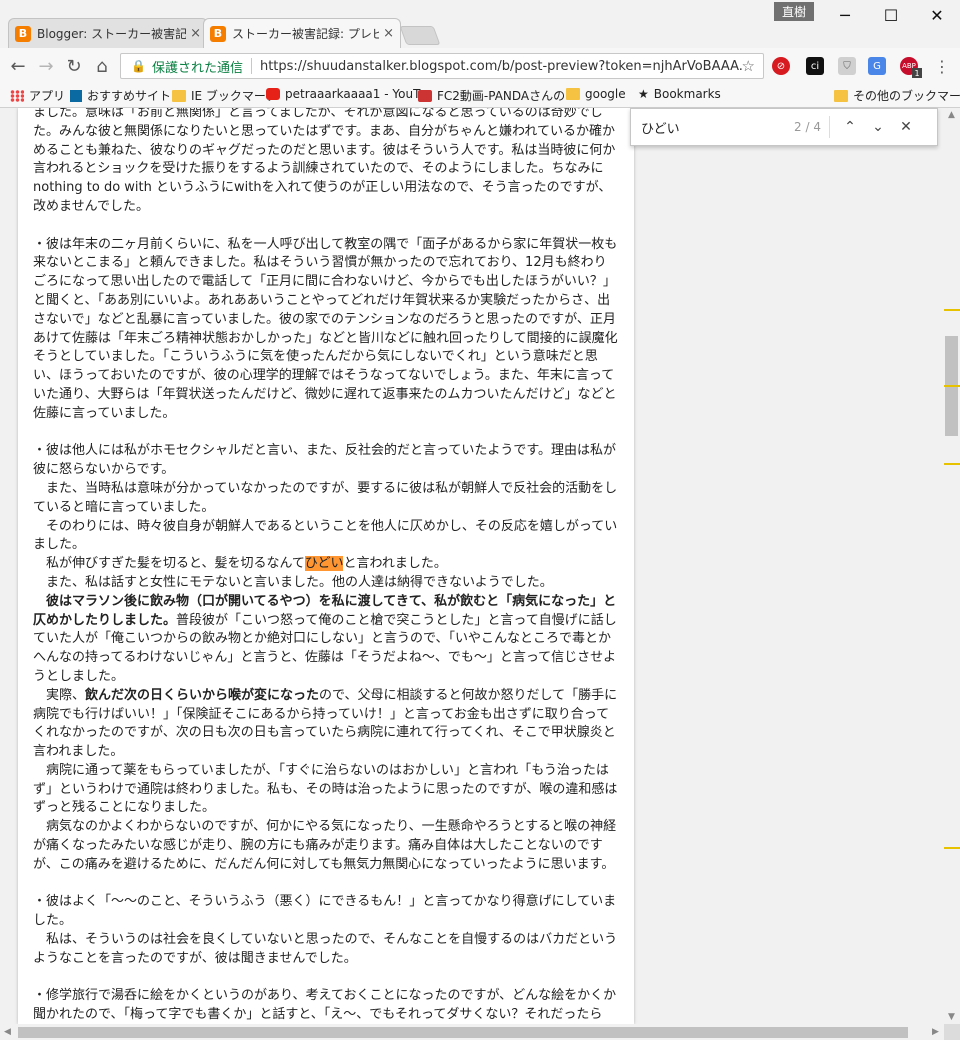 The width and height of the screenshot is (960, 1040). I want to click on bookmark-ie-bookmarks: IE ブックマーク, so click(225, 95).